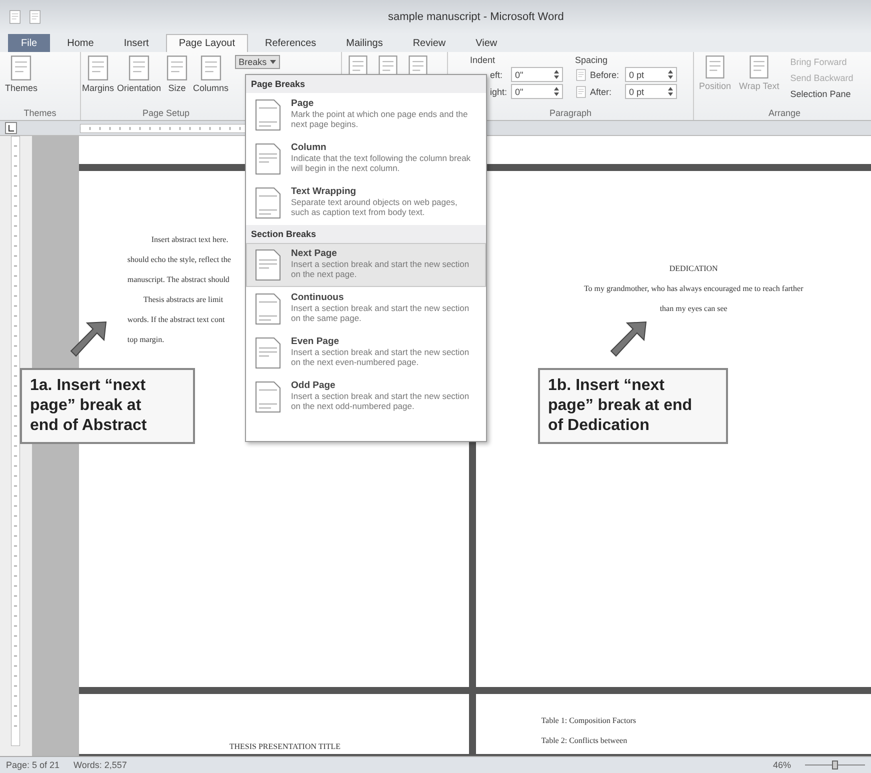 The width and height of the screenshot is (871, 773). What do you see at coordinates (21, 74) in the screenshot?
I see `themes-button: Themes` at bounding box center [21, 74].